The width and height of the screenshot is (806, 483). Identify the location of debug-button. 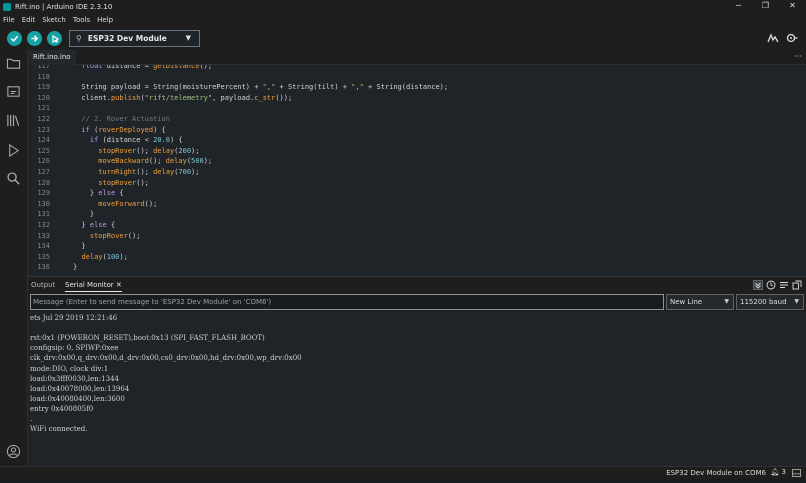
(54, 38).